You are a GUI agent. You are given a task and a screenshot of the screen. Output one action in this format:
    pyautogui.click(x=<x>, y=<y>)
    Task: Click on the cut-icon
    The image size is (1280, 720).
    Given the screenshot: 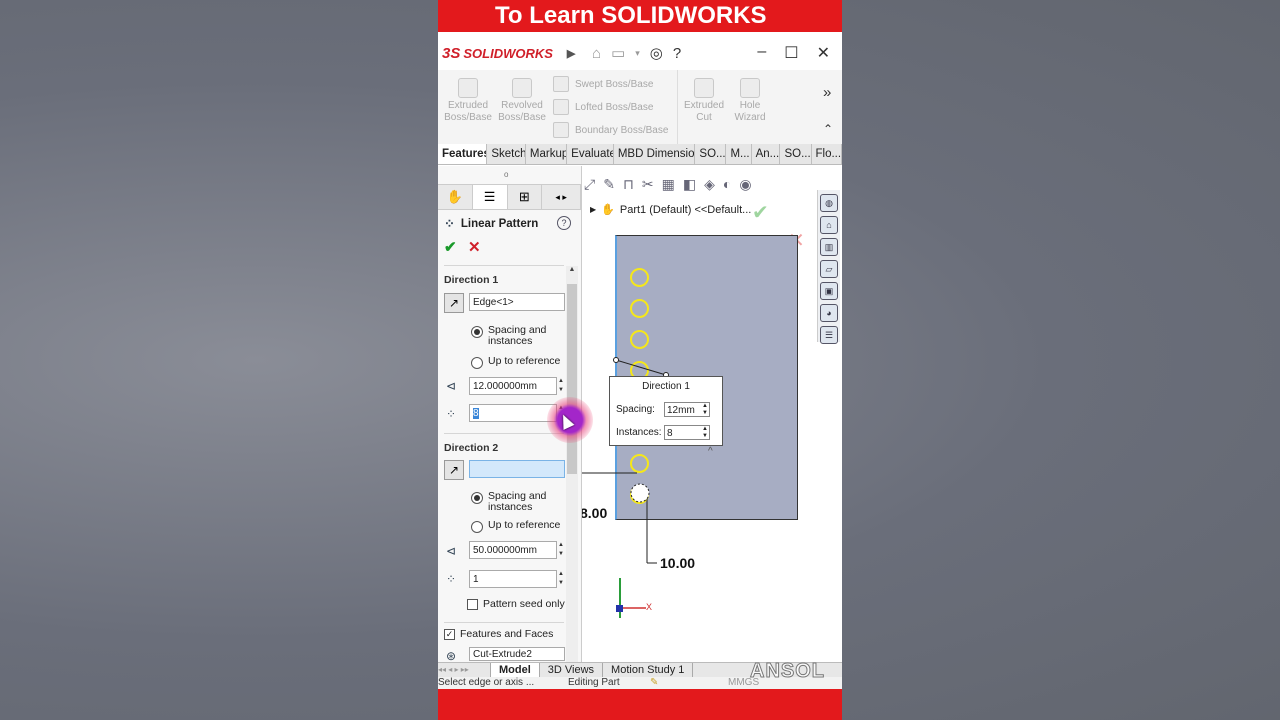 What is the action you would take?
    pyautogui.click(x=704, y=88)
    